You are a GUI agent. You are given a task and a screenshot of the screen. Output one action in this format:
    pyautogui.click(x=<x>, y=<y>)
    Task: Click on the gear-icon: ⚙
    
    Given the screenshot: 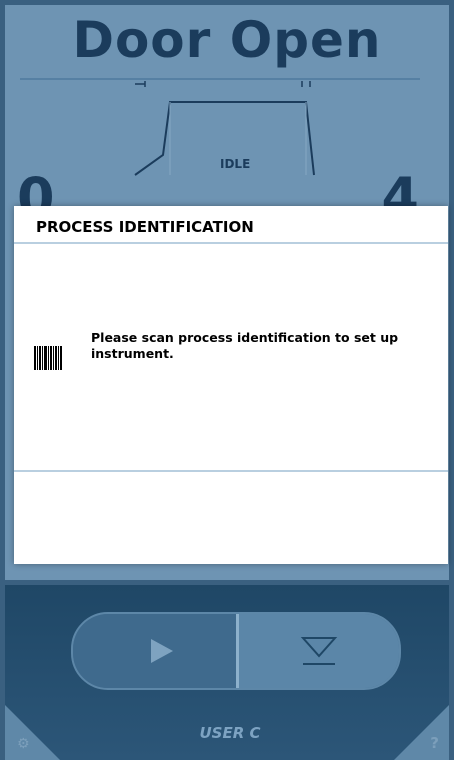 What is the action you would take?
    pyautogui.click(x=23, y=744)
    